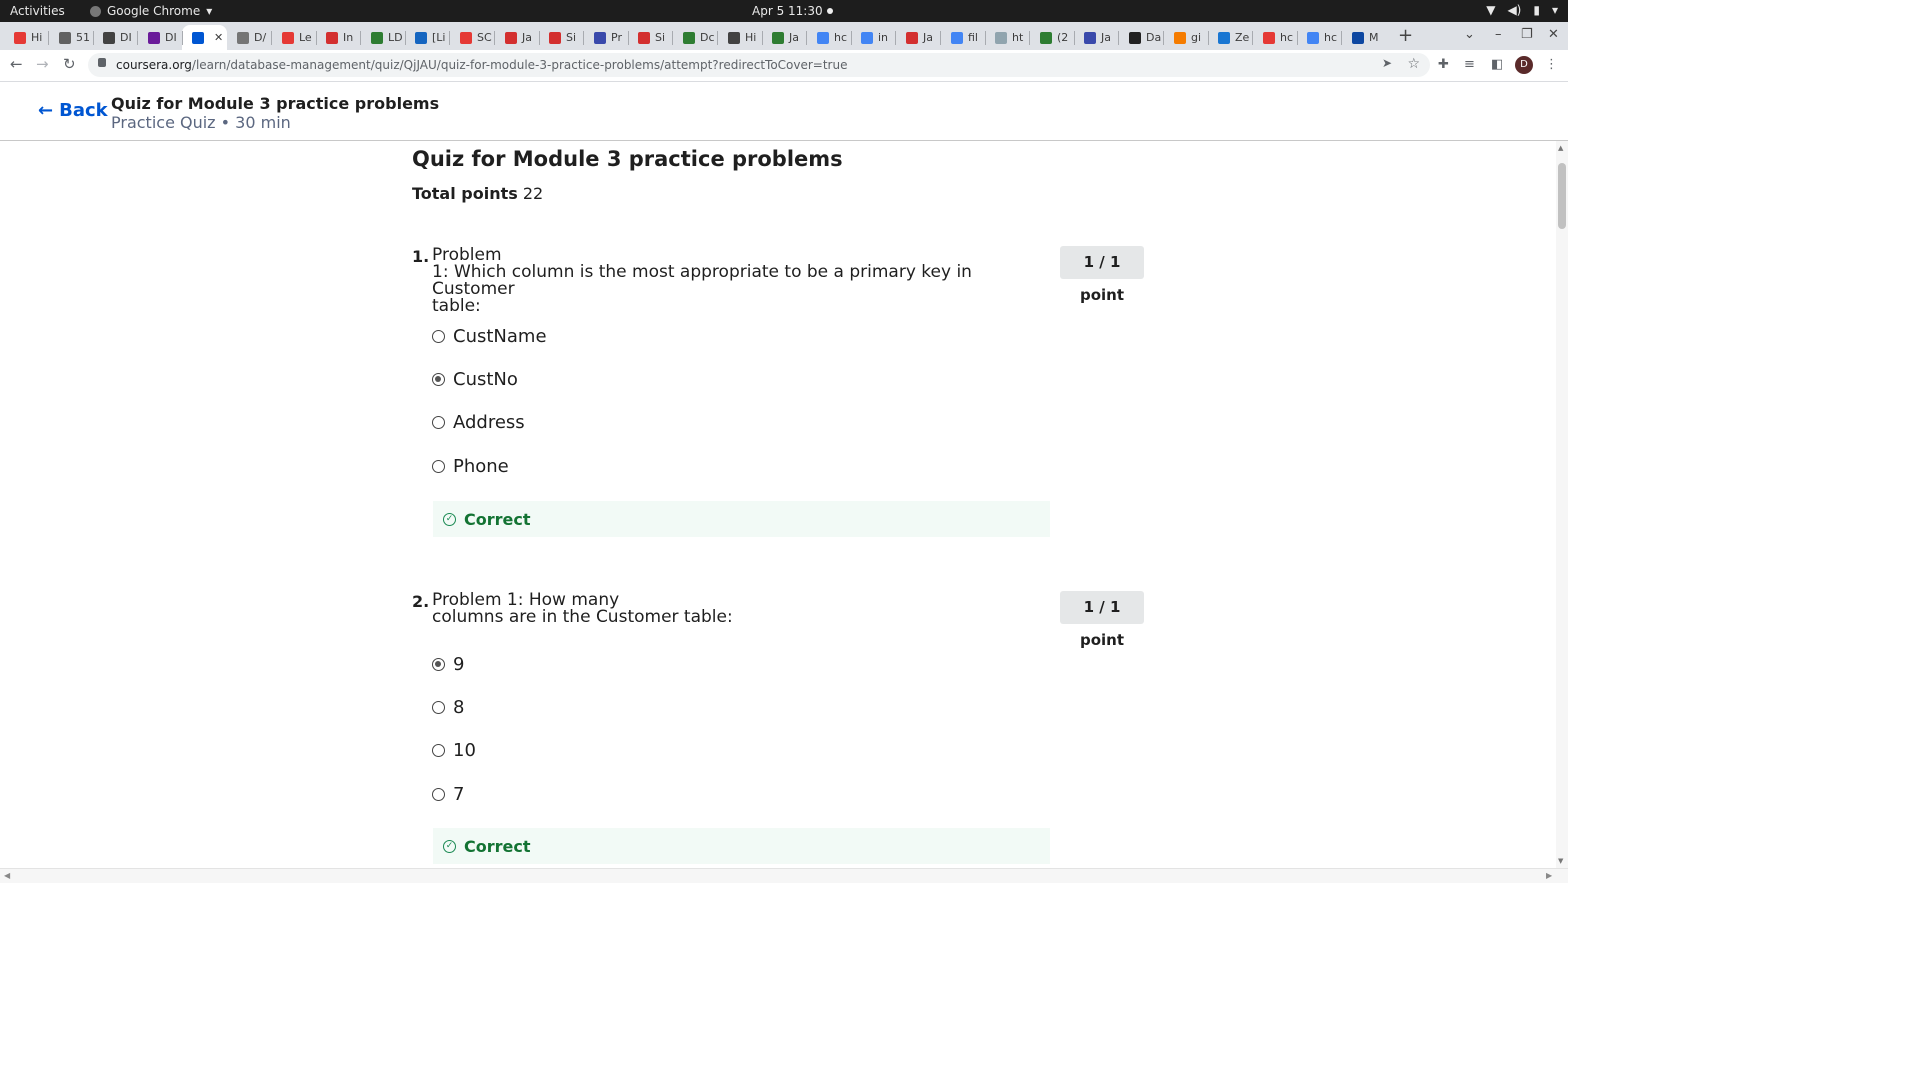 This screenshot has width=1920, height=1080. What do you see at coordinates (1052, 37) in the screenshot?
I see `browser-tab: (2` at bounding box center [1052, 37].